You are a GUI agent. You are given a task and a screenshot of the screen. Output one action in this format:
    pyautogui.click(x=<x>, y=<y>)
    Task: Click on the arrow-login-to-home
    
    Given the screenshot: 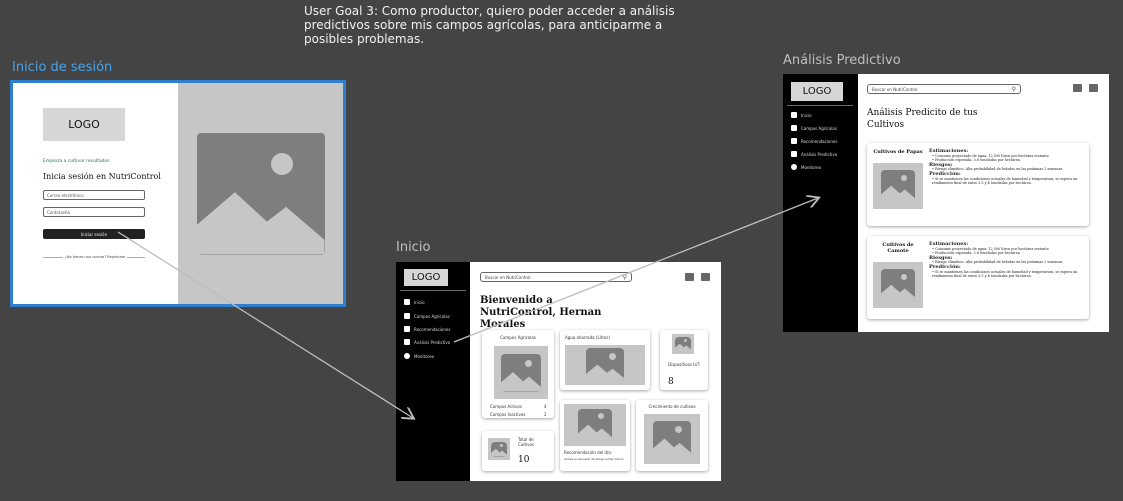 What is the action you would take?
    pyautogui.click(x=265, y=324)
    